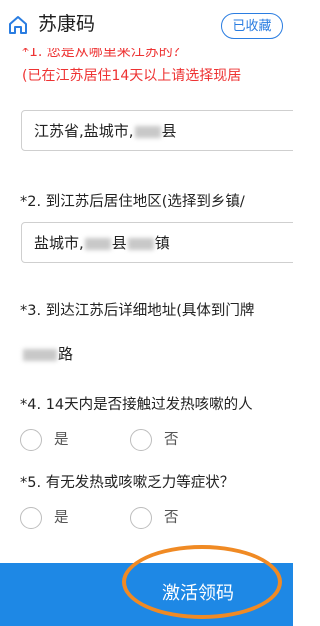  What do you see at coordinates (31, 518) in the screenshot?
I see `q5-radio-yes` at bounding box center [31, 518].